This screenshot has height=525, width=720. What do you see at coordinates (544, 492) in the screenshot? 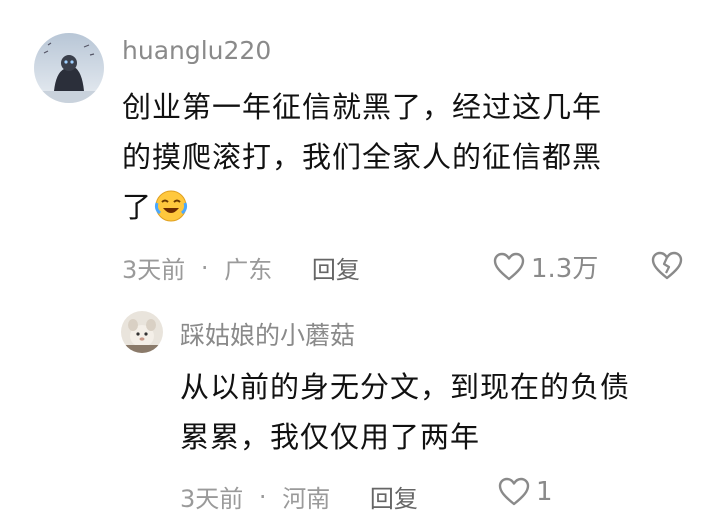
I see `like-count: 1` at bounding box center [544, 492].